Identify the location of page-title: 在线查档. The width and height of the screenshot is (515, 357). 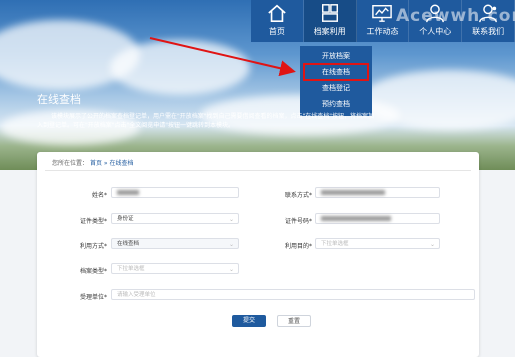
(59, 99).